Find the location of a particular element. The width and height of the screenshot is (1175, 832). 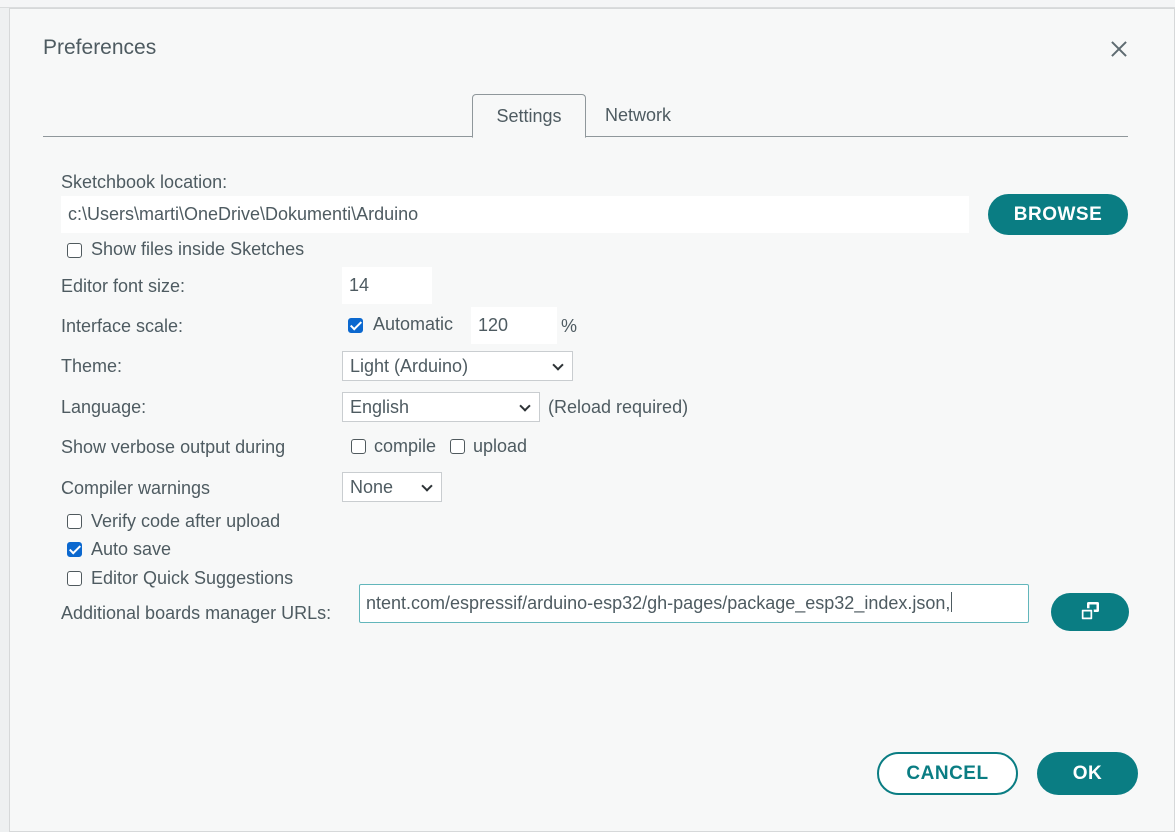

theme-select: Light (Arduino) is located at coordinates (457, 366).